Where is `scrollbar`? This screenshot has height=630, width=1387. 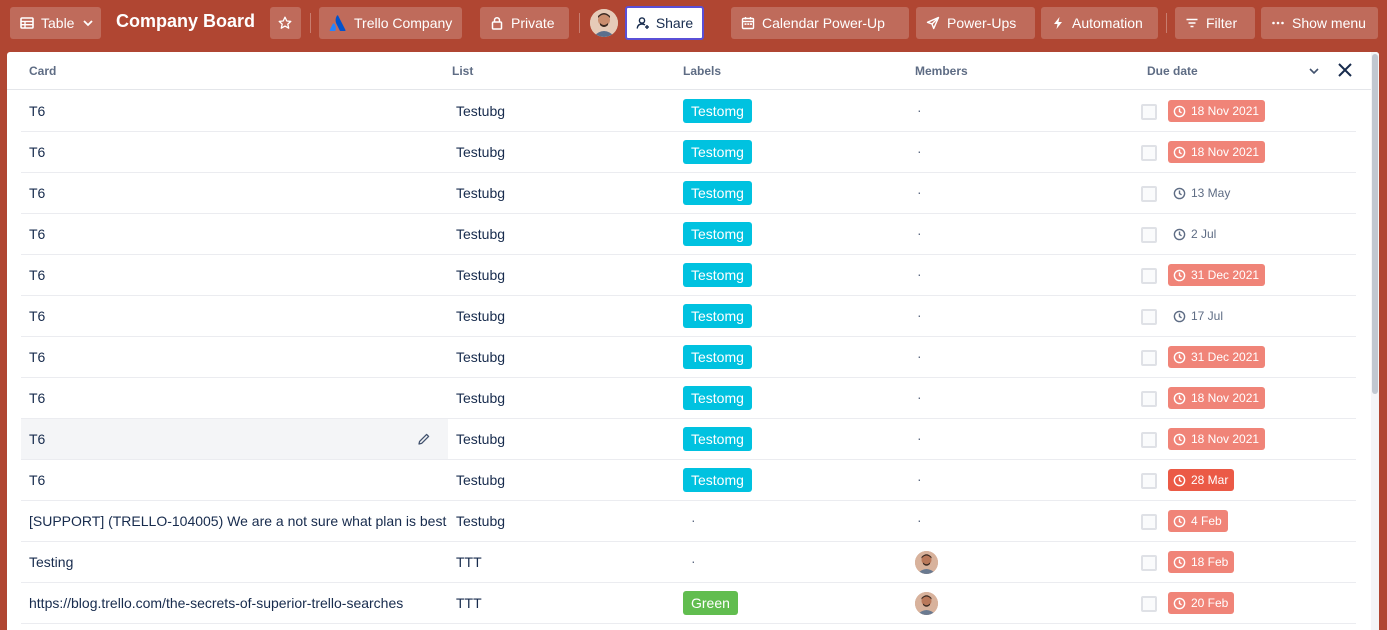 scrollbar is located at coordinates (1375, 341).